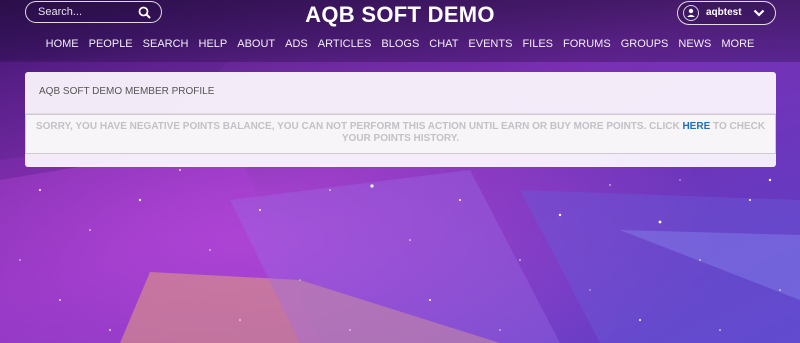 This screenshot has width=800, height=343. What do you see at coordinates (62, 44) in the screenshot?
I see `nav-item-home: HOME` at bounding box center [62, 44].